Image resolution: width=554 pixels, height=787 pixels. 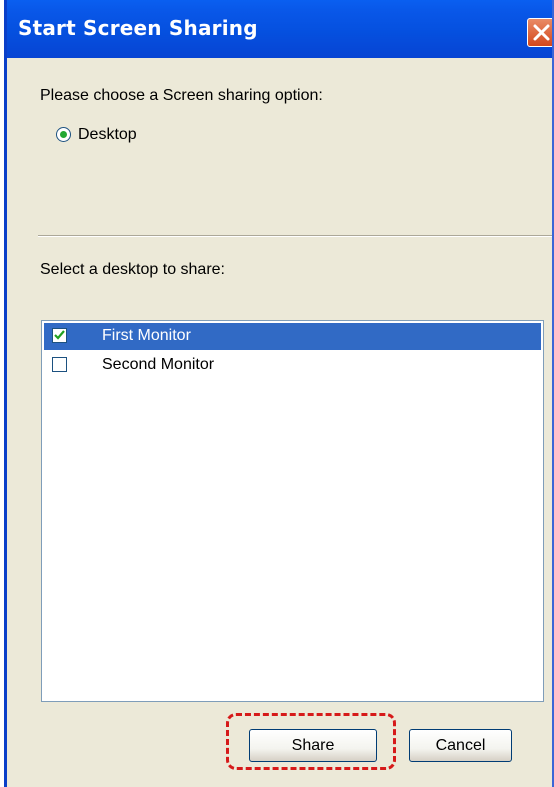 I want to click on desktop-select-prompt: Select a desktop to share:, so click(x=132, y=269).